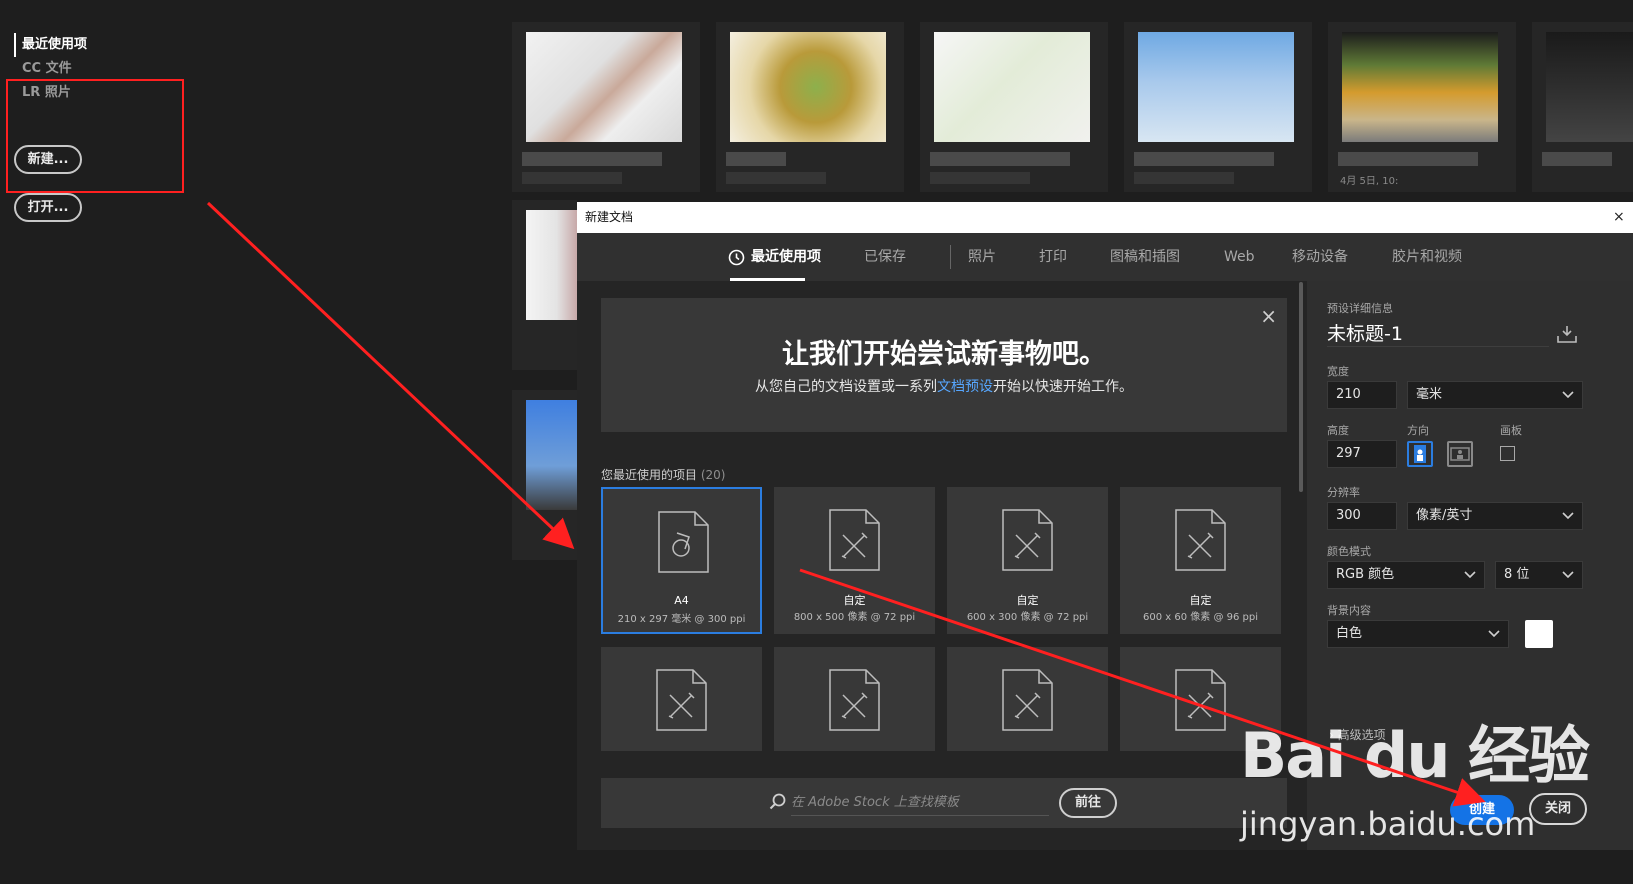  I want to click on presets-scrollbar, so click(1301, 387).